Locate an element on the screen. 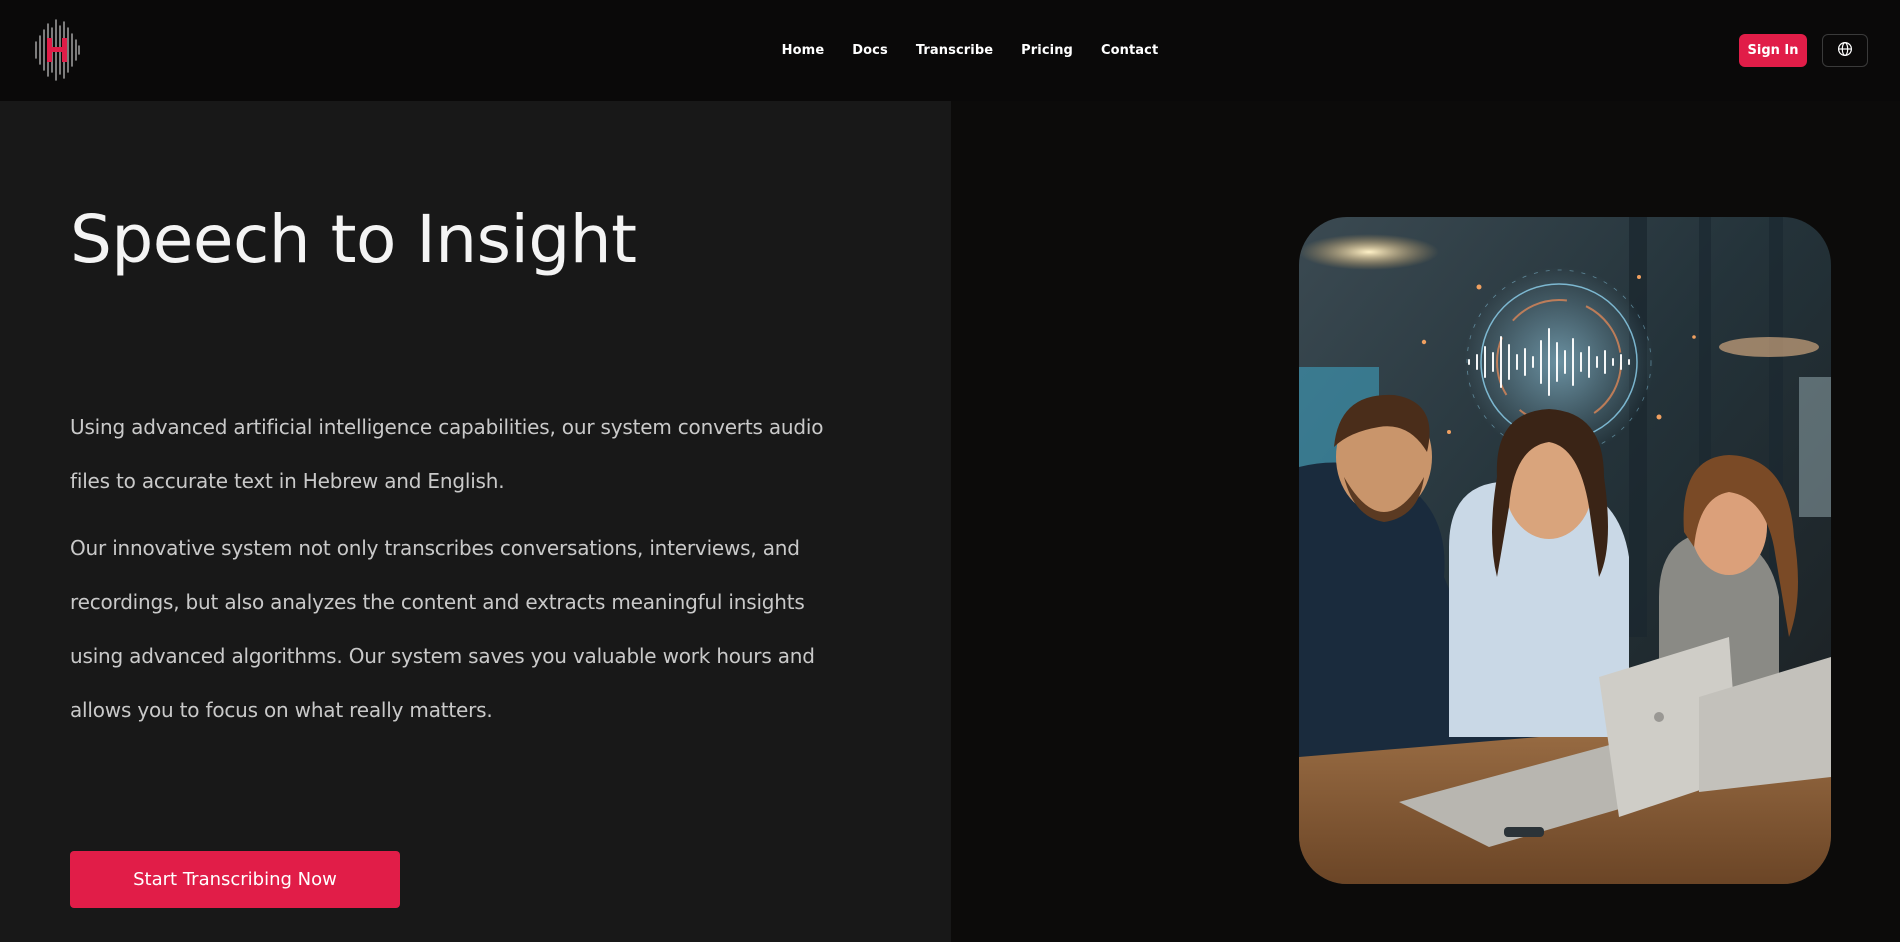  globe-icon is located at coordinates (1845, 50).